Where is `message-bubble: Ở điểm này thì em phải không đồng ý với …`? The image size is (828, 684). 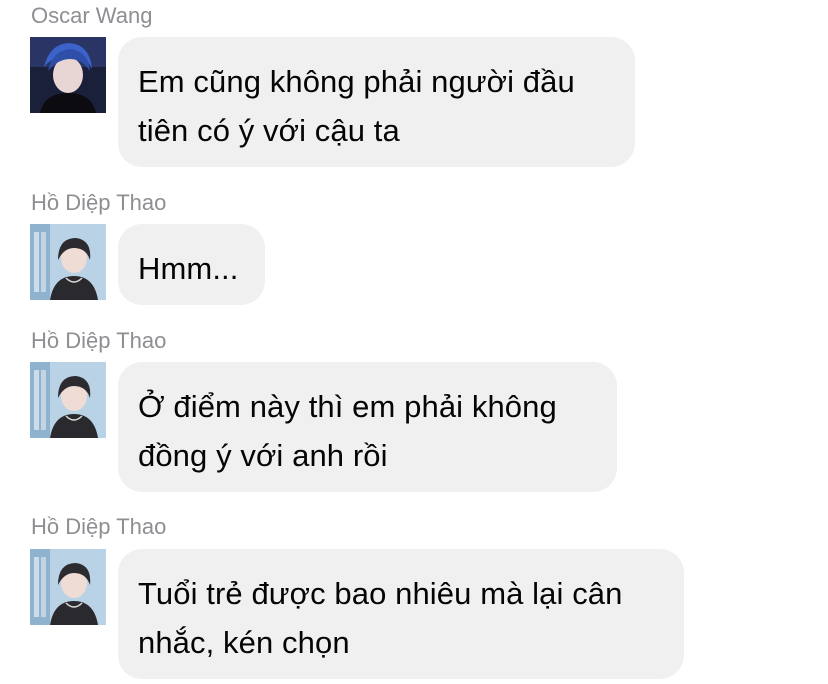 message-bubble: Ở điểm này thì em phải không đồng ý với … is located at coordinates (367, 427).